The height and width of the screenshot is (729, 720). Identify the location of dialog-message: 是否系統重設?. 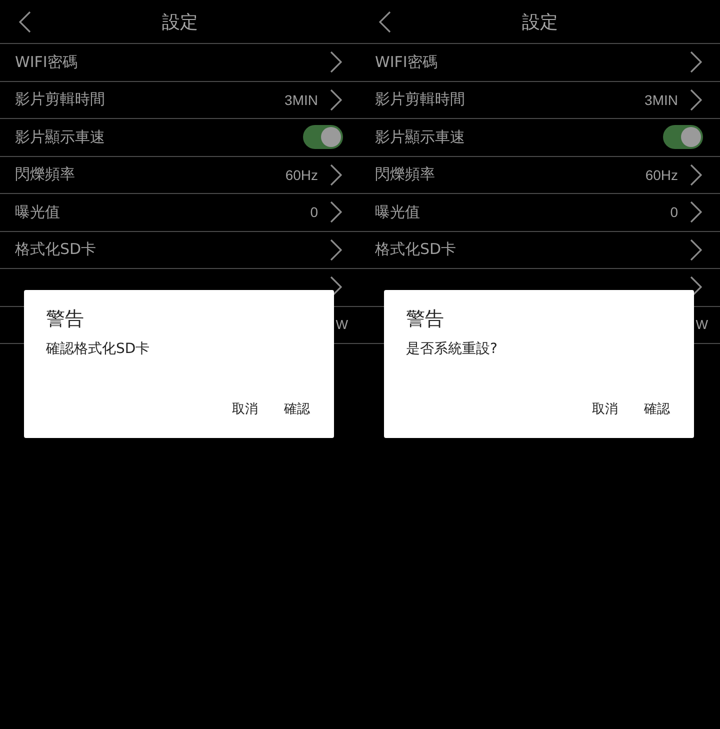
(452, 349).